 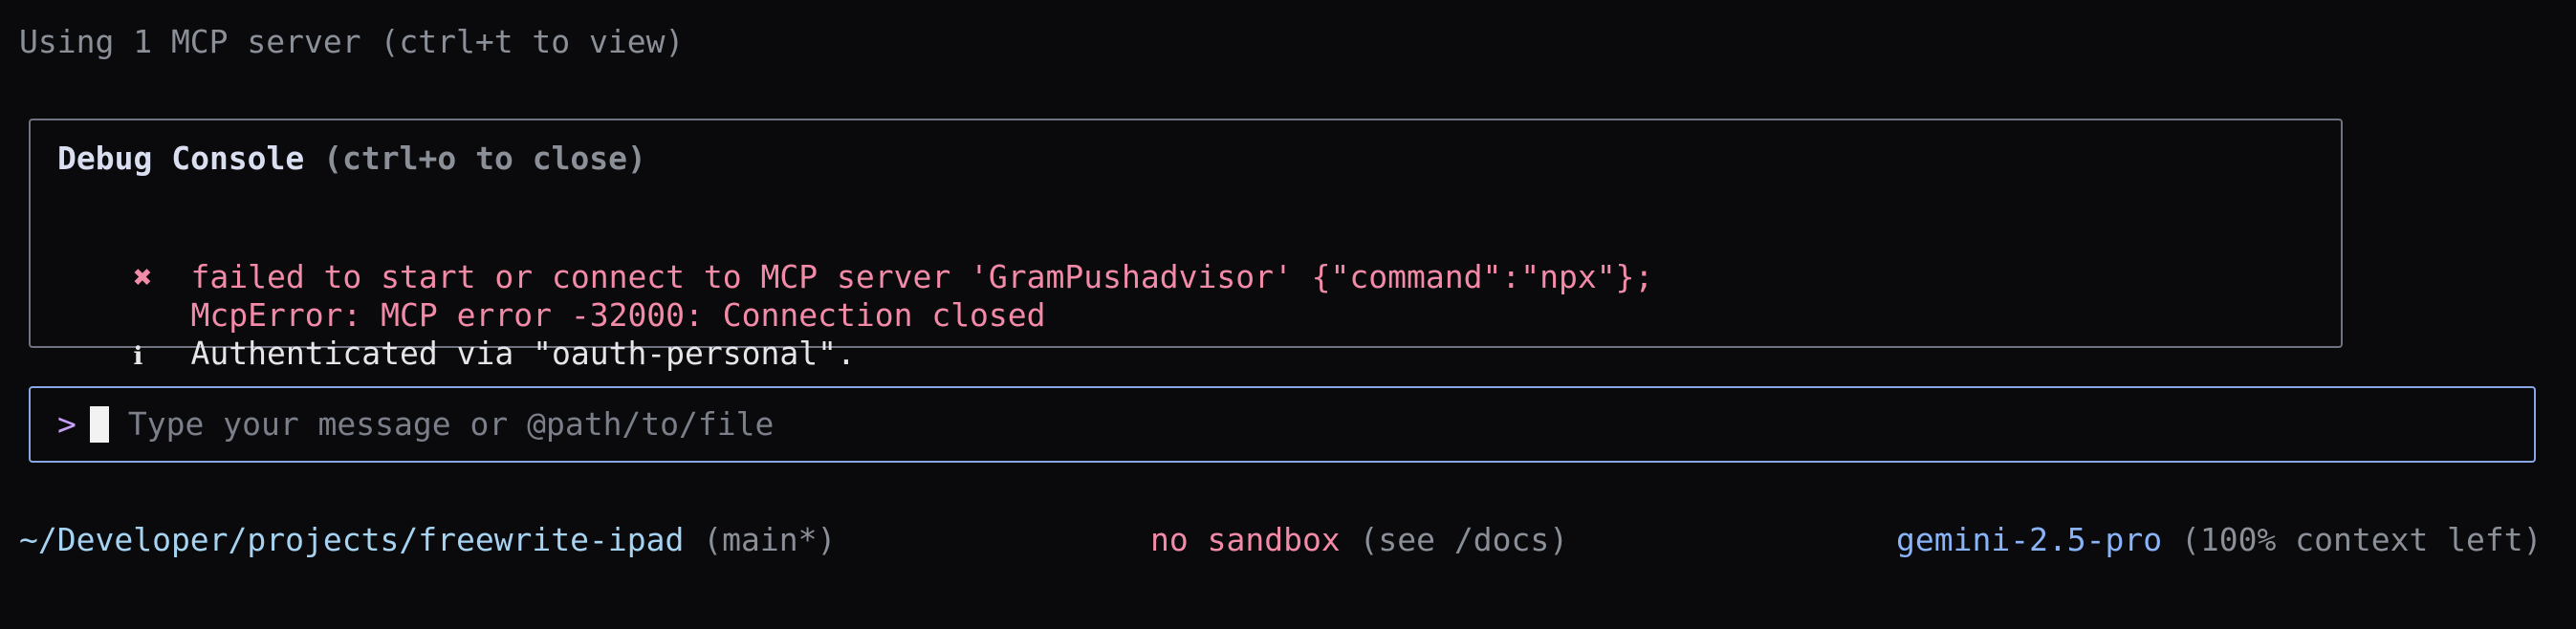 I want to click on footer-model-info: gemini-2.5-pro (100% context left), so click(x=2219, y=540).